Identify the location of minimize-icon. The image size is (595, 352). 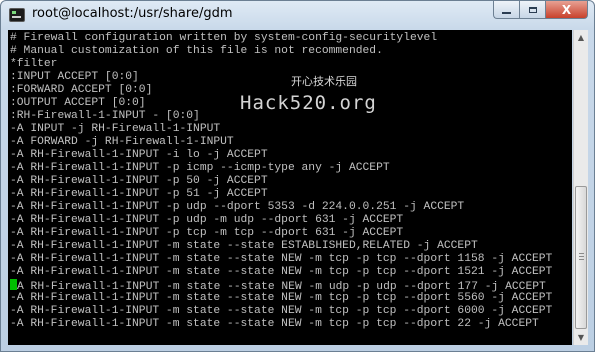
(506, 12).